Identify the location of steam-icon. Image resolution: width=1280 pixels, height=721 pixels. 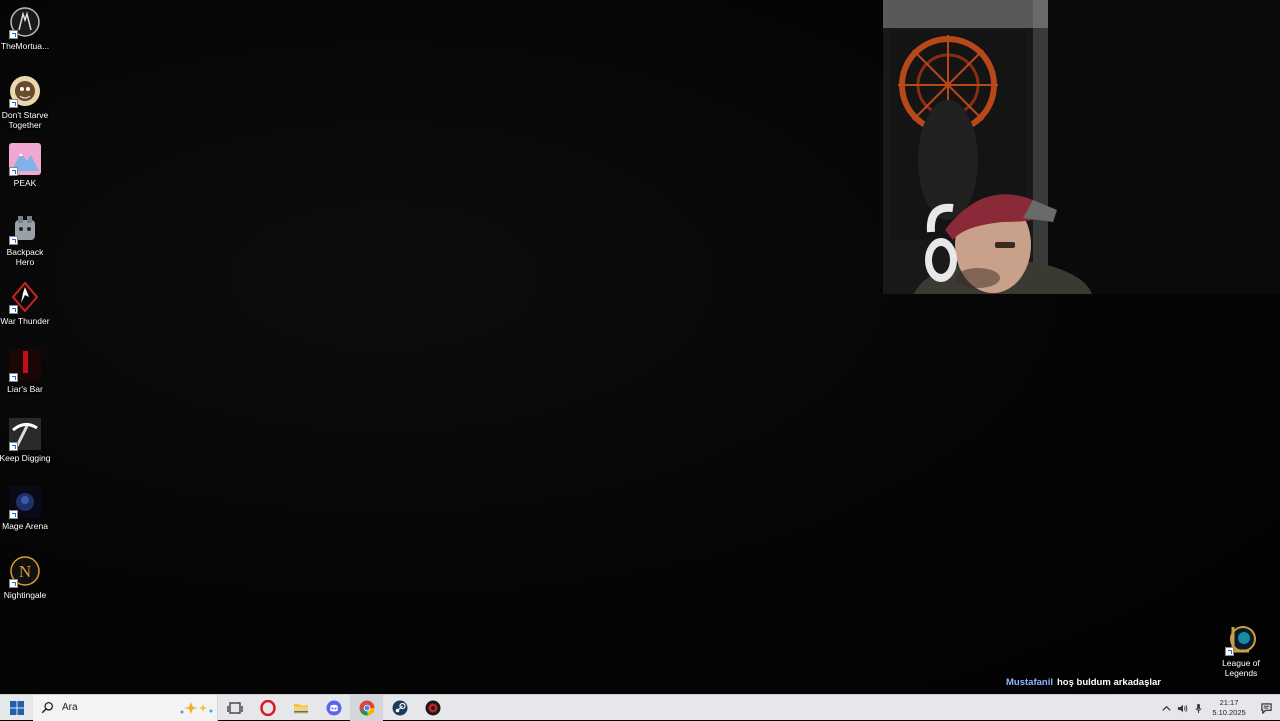
(399, 707).